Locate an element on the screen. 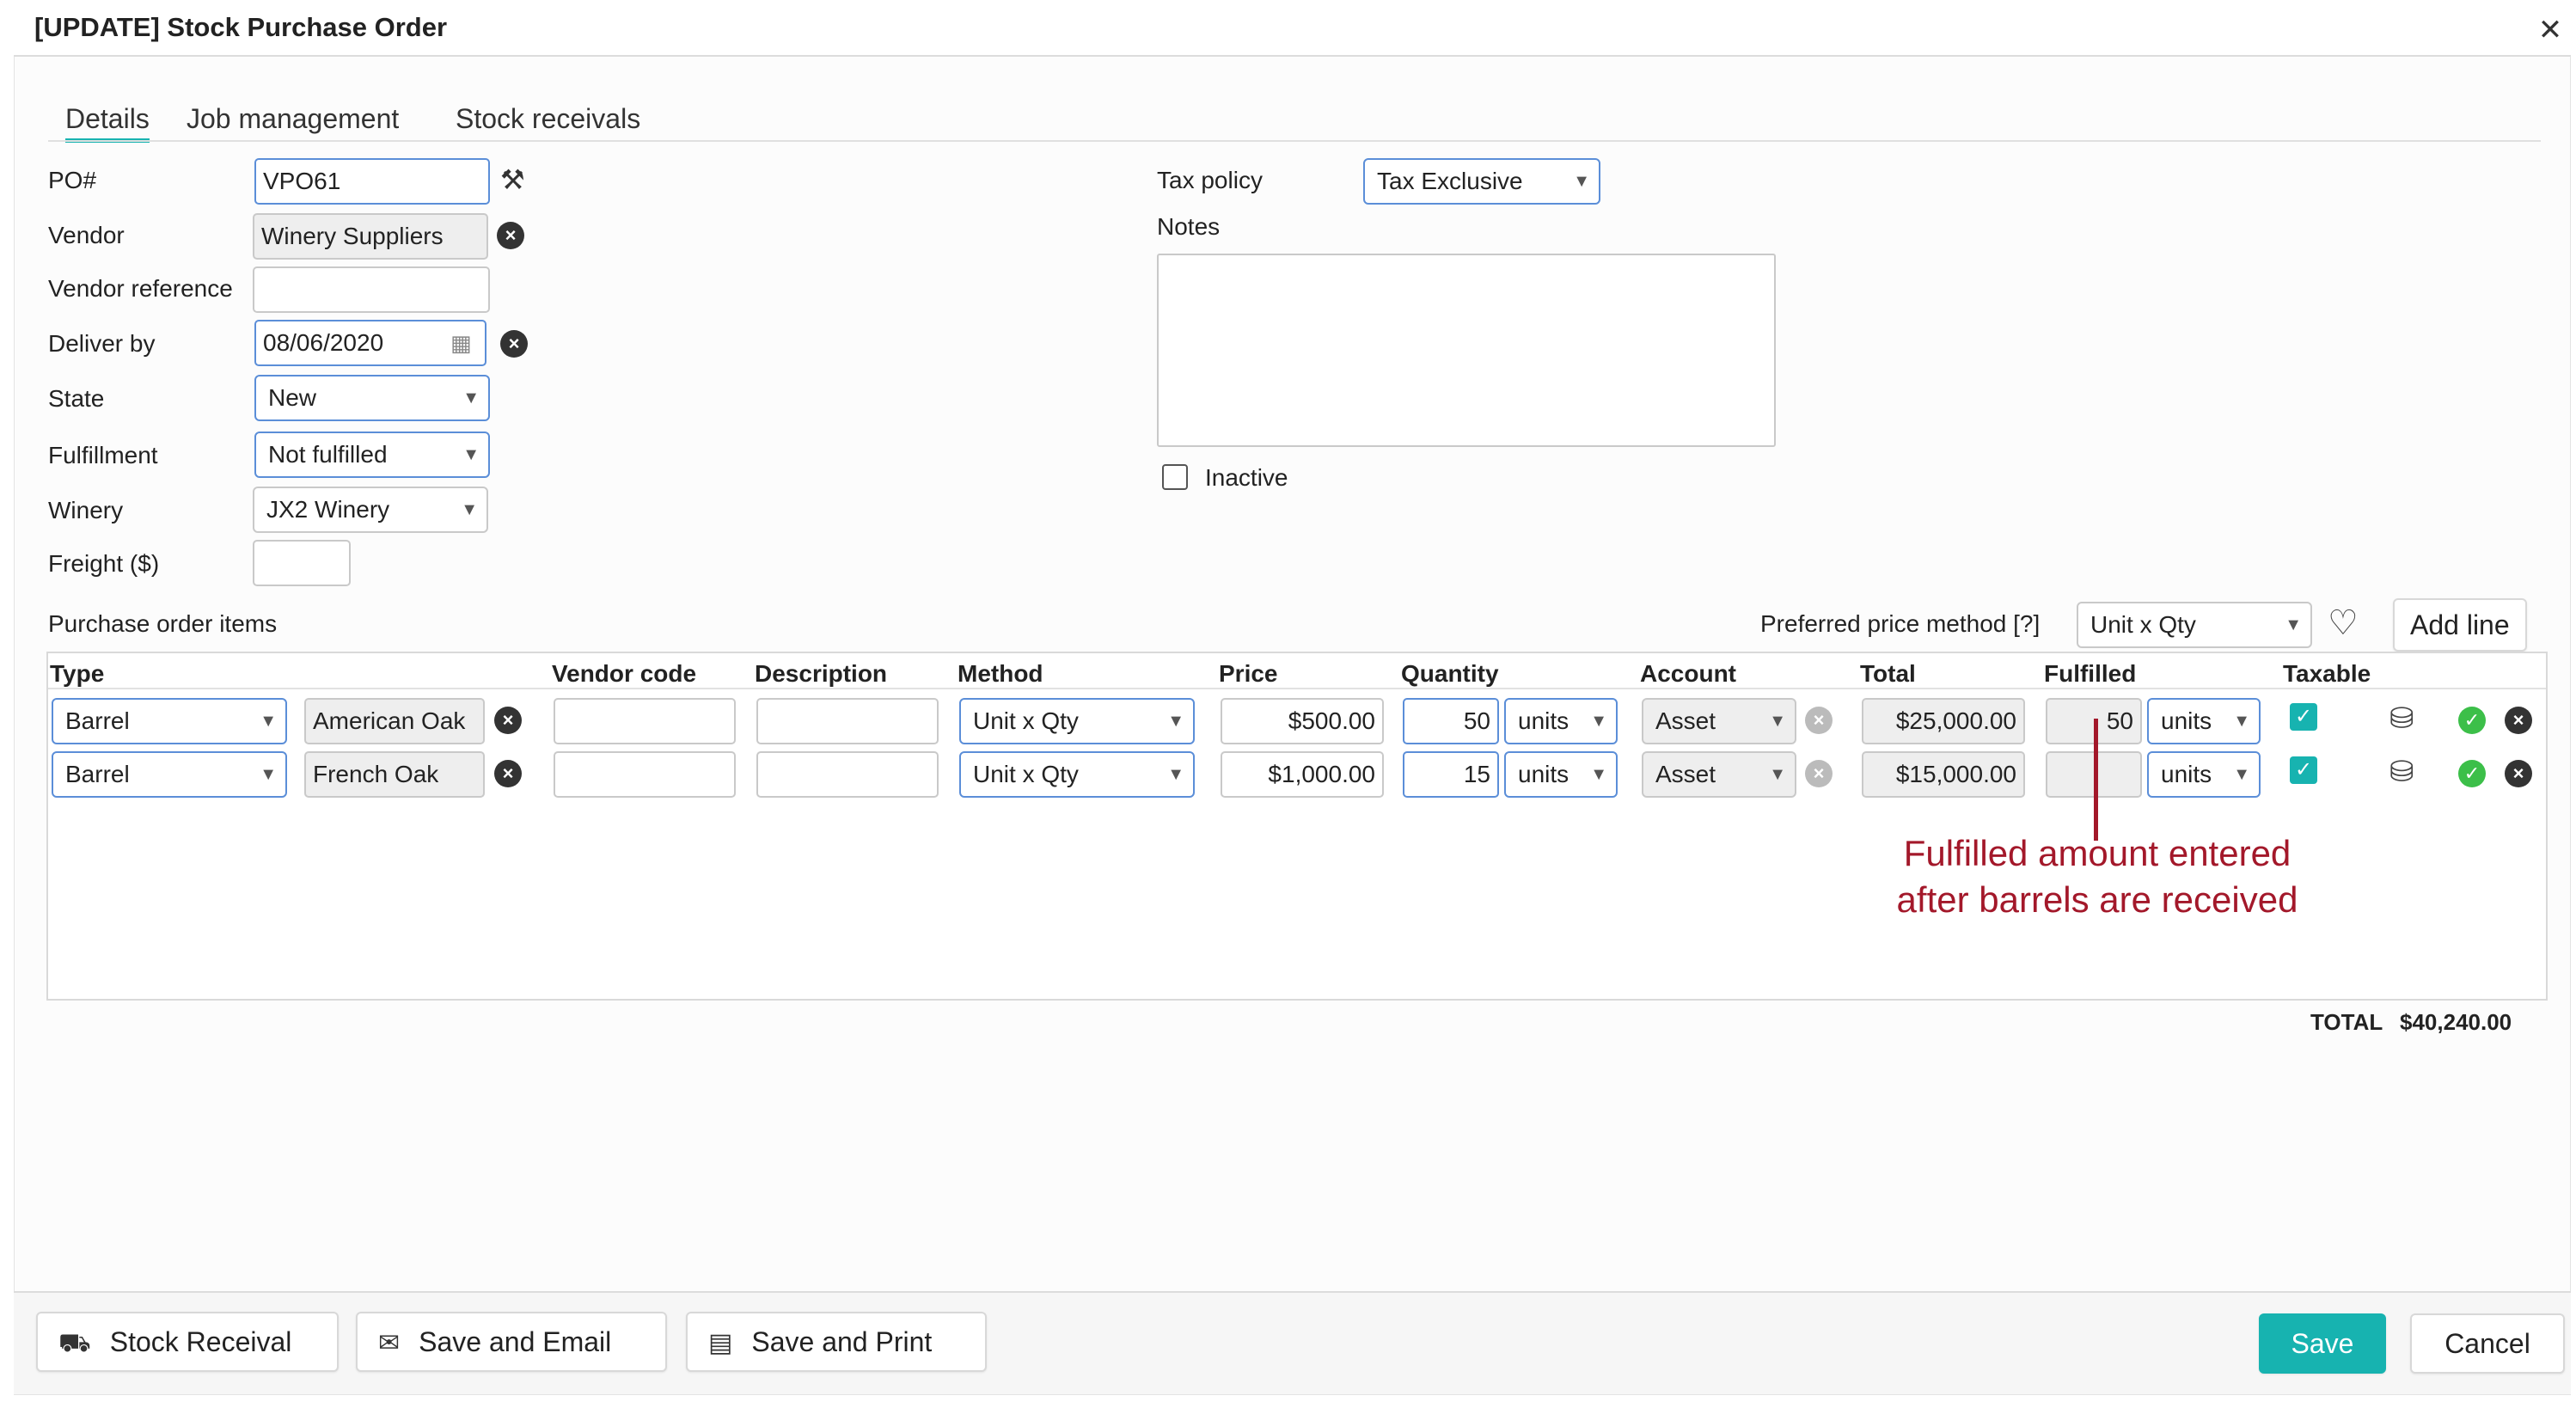 This screenshot has width=2576, height=1408. col-method: Method is located at coordinates (1000, 673).